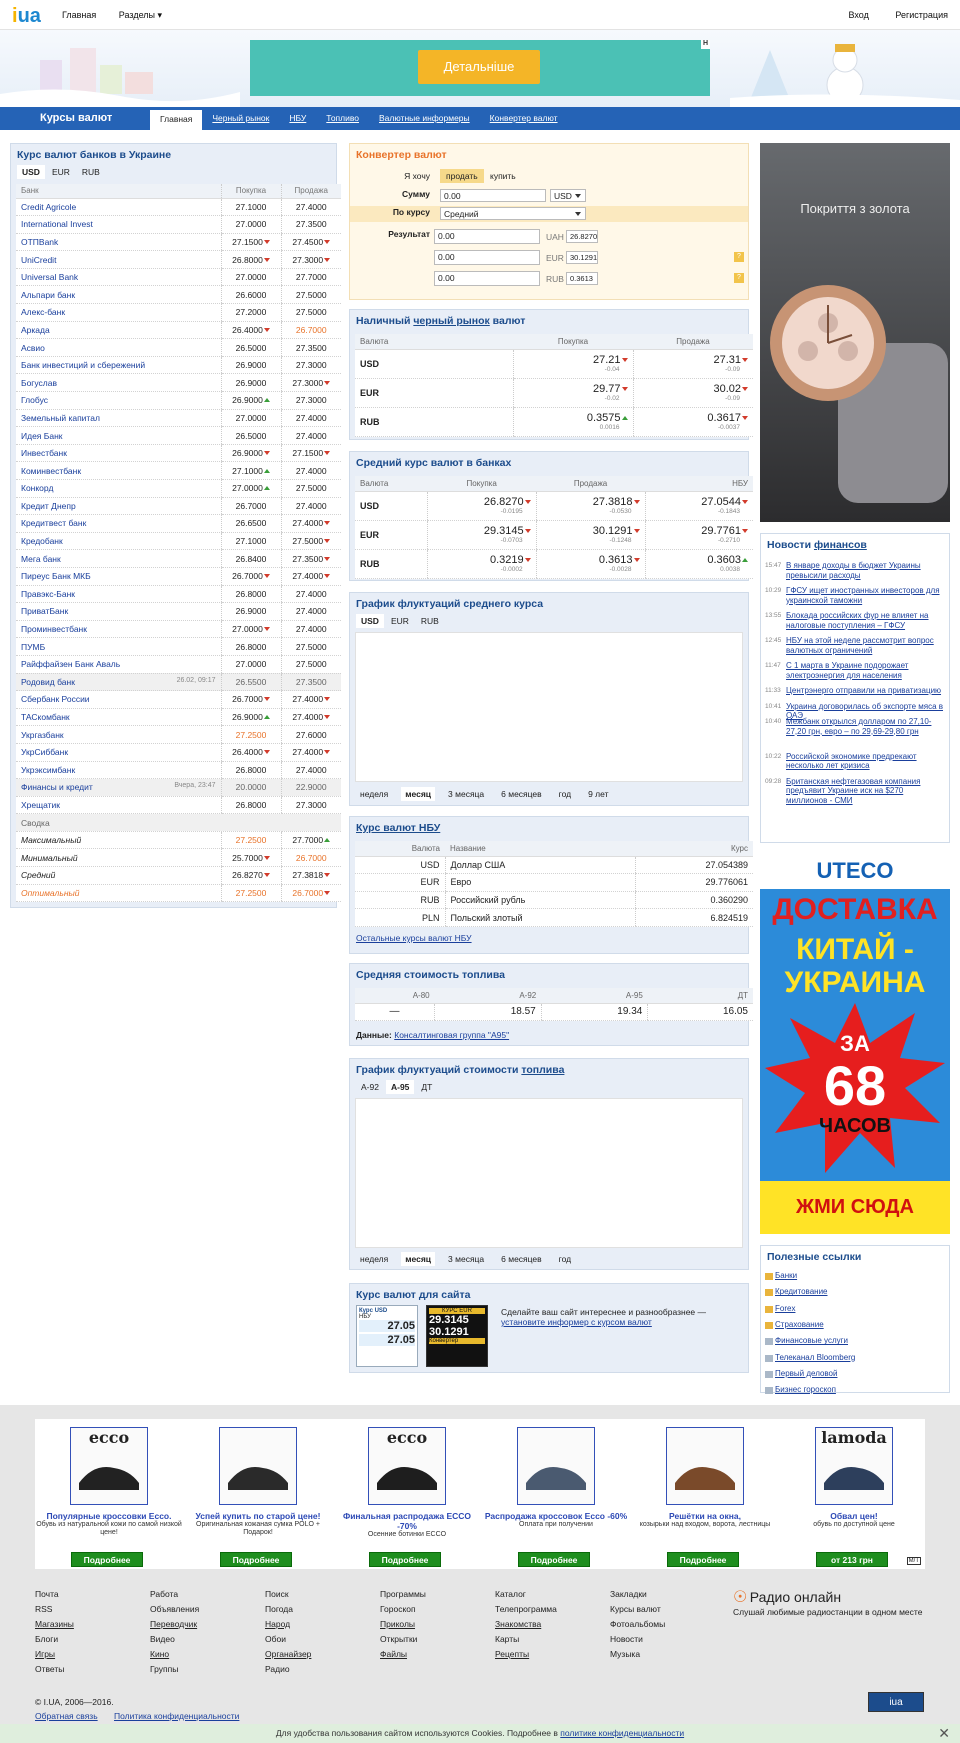 The image size is (960, 1743). What do you see at coordinates (400, 621) in the screenshot?
I see `tab-eur: EUR` at bounding box center [400, 621].